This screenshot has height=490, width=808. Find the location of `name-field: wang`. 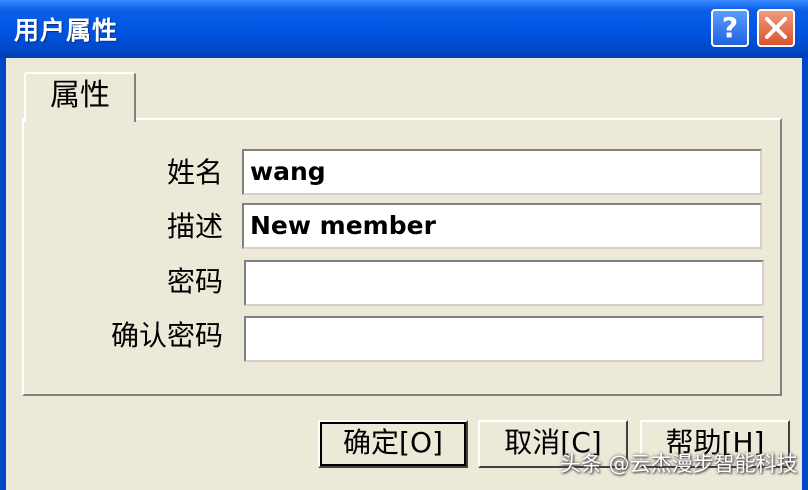

name-field: wang is located at coordinates (502, 172).